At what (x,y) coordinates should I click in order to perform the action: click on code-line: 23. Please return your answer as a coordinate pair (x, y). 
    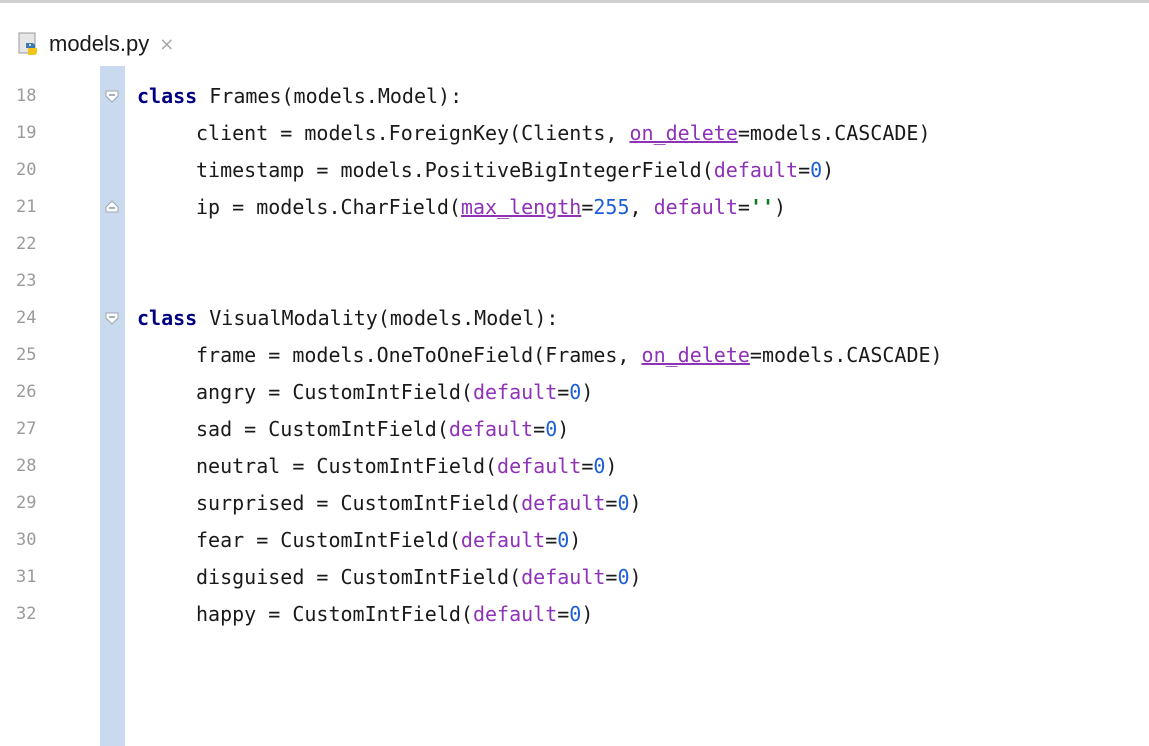
    Looking at the image, I should click on (574, 280).